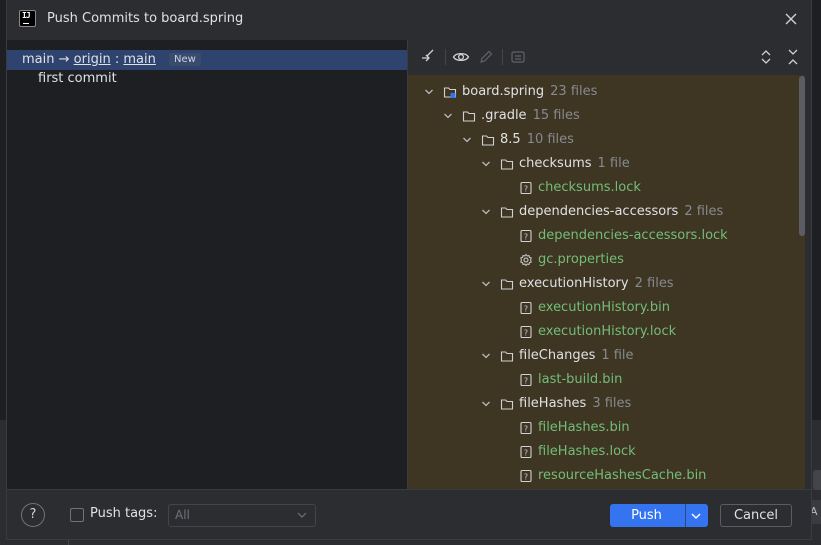 The width and height of the screenshot is (821, 545). What do you see at coordinates (92, 59) in the screenshot?
I see `remote-link: origin` at bounding box center [92, 59].